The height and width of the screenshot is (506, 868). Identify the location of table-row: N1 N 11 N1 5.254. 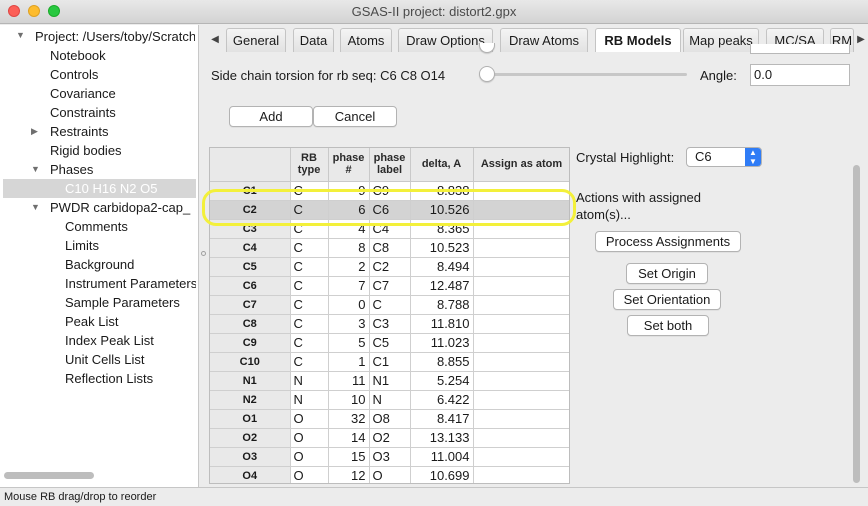
(389, 381).